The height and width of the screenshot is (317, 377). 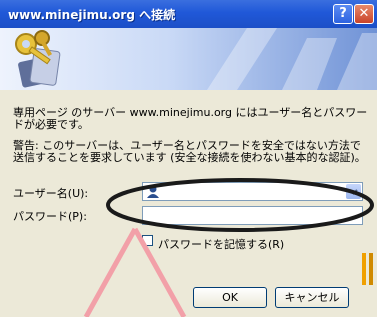 I want to click on username-label: ユーザー名(U):, so click(x=51, y=193).